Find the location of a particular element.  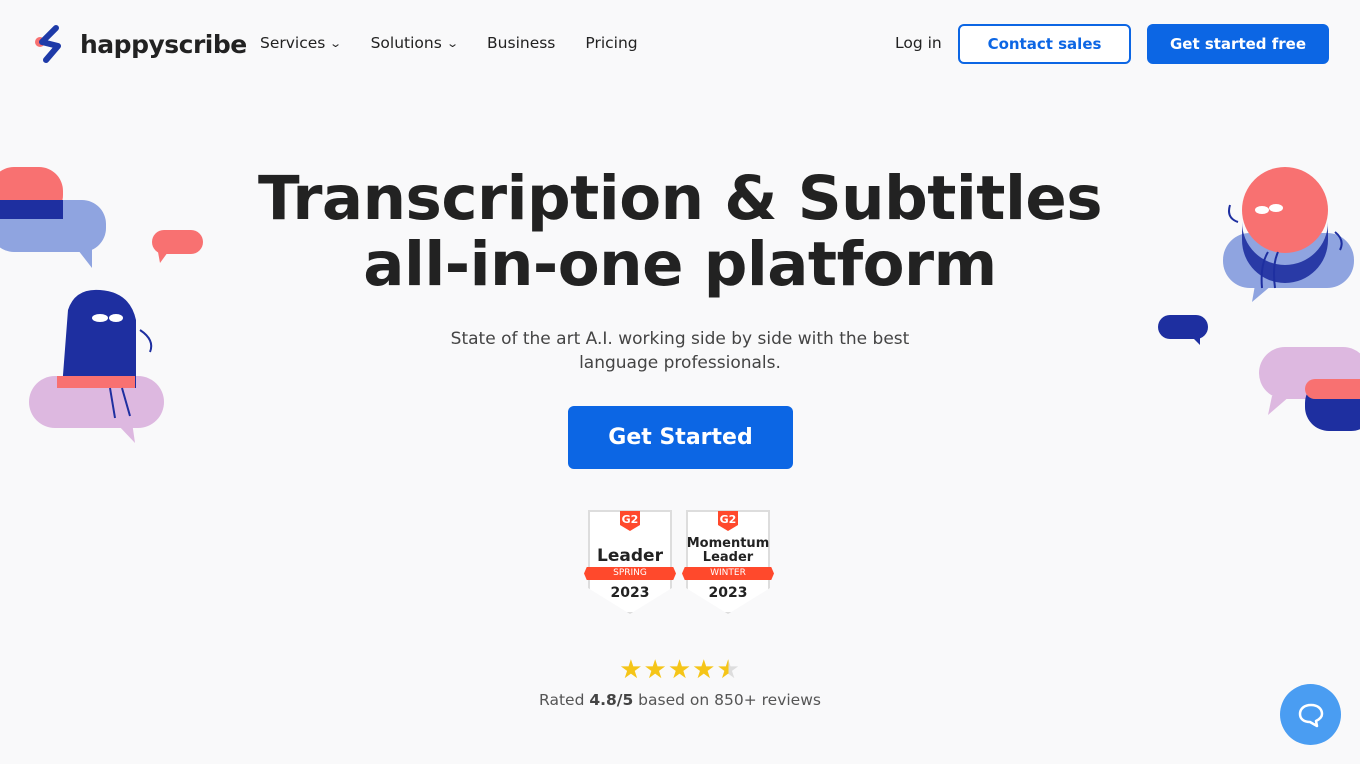

rating-stars: ★★★★★ is located at coordinates (680, 670).